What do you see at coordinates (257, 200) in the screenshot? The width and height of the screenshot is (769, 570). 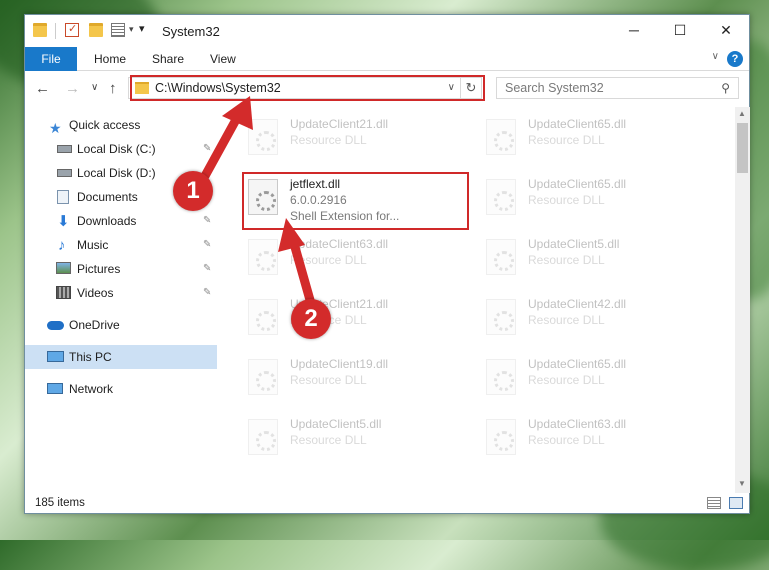 I see `callout-arrows` at bounding box center [257, 200].